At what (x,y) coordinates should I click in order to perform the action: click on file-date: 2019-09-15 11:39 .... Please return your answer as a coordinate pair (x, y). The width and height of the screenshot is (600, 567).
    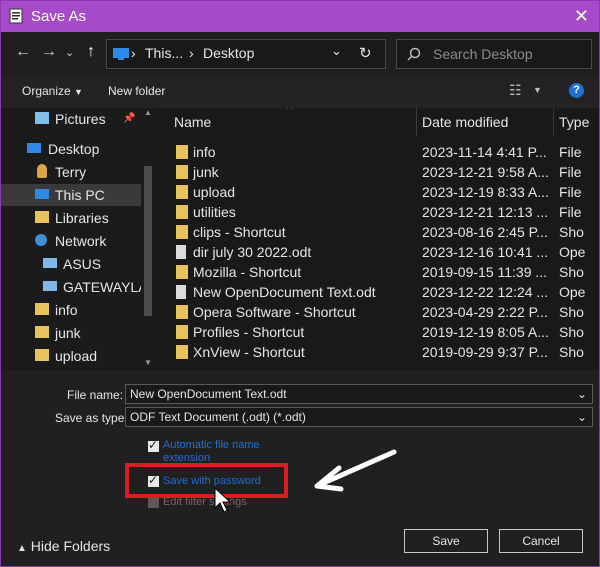
    Looking at the image, I should click on (485, 272).